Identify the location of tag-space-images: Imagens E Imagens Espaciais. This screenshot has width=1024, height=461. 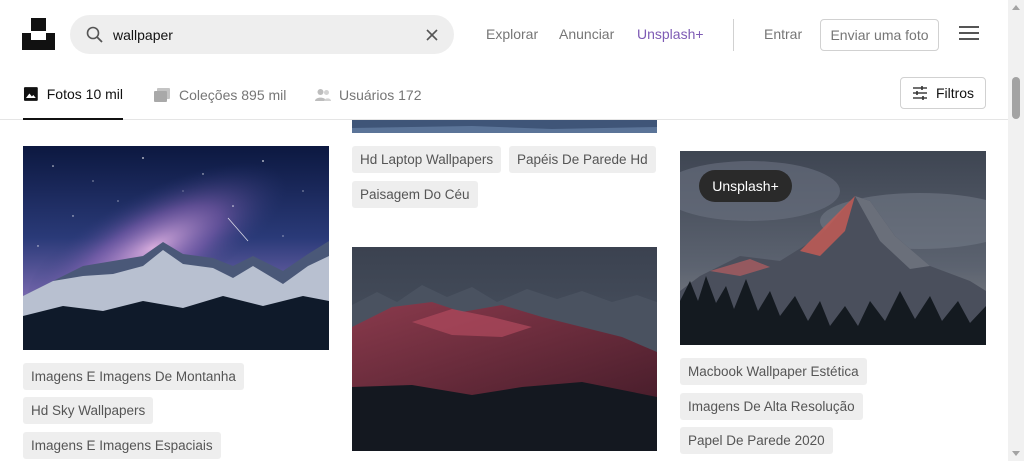
(122, 445).